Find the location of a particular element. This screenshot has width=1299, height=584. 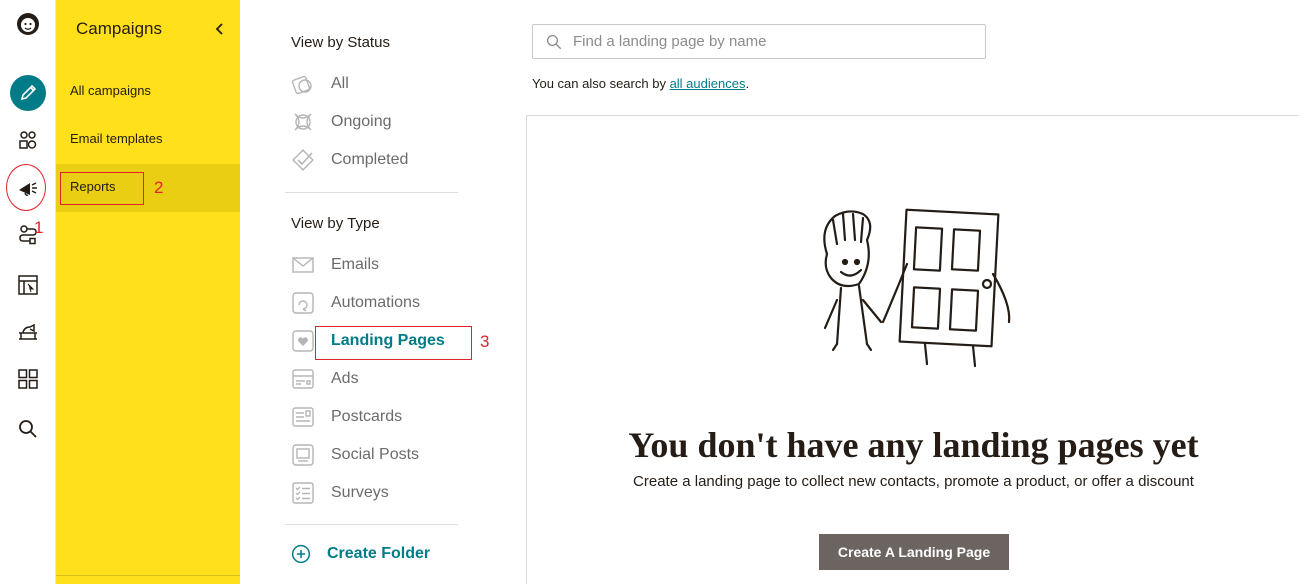

type-filter-surveys-label: Surveys is located at coordinates (360, 492).